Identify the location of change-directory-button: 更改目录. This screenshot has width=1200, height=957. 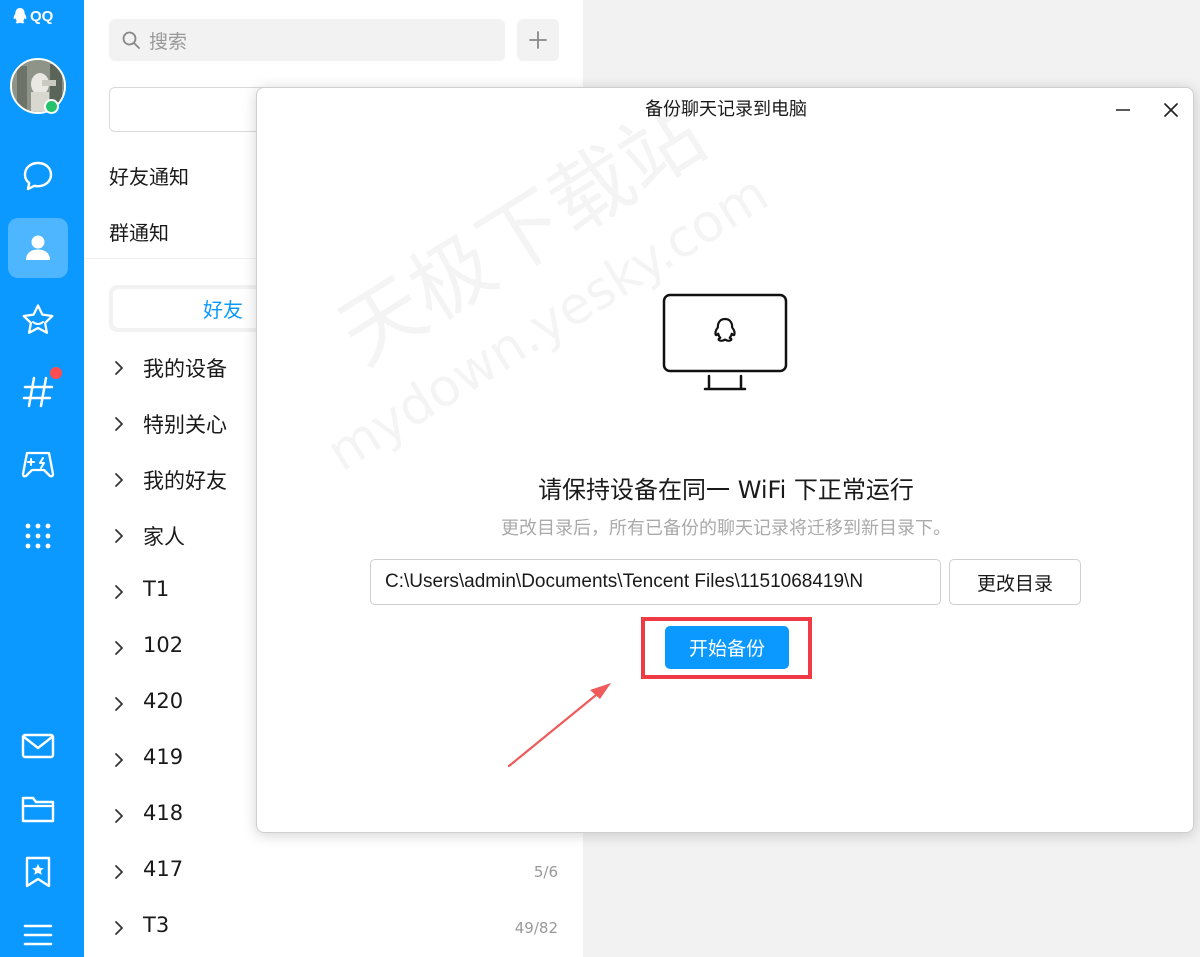
(1015, 582).